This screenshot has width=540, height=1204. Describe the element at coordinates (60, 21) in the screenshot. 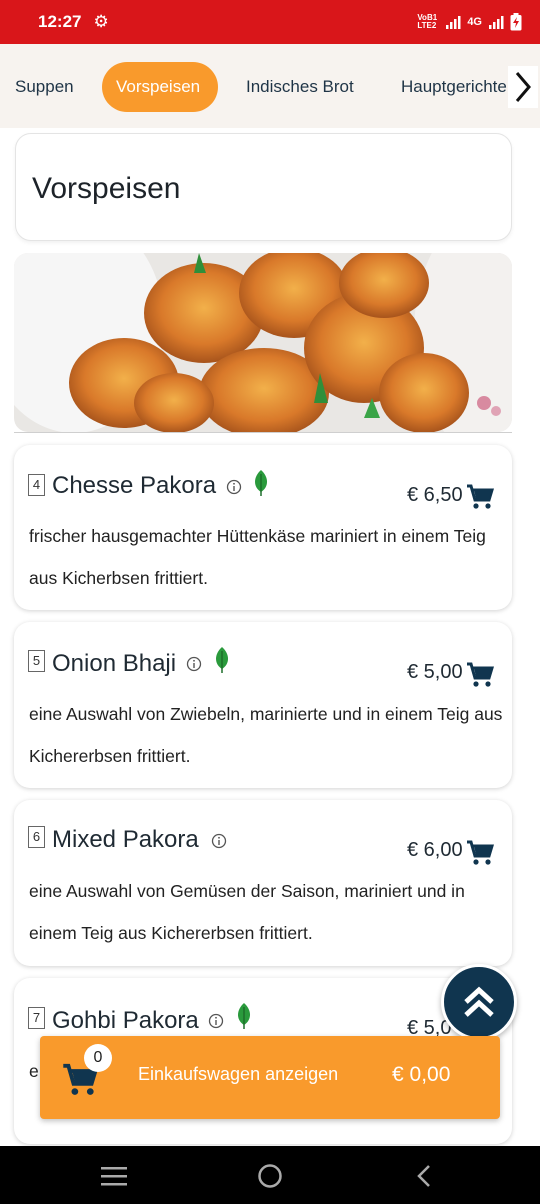

I see `status-time: 12:27` at that location.